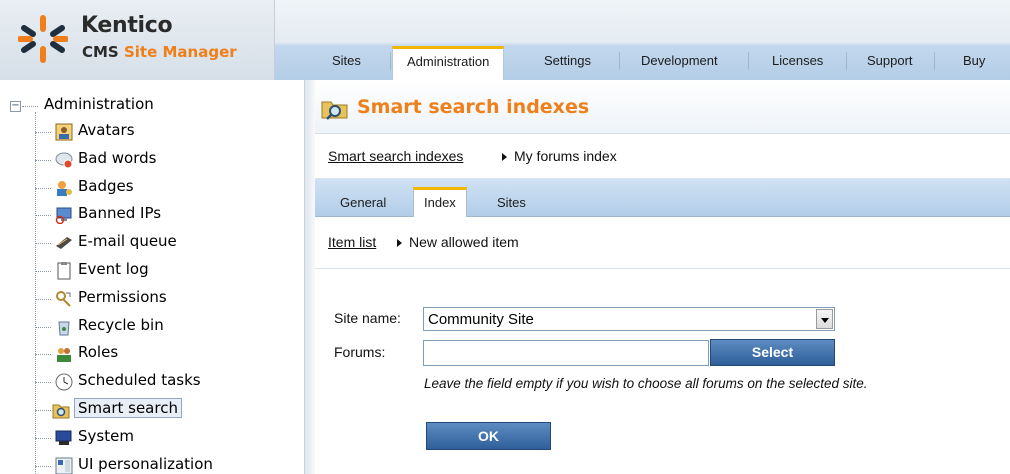  I want to click on avatar-icon, so click(64, 132).